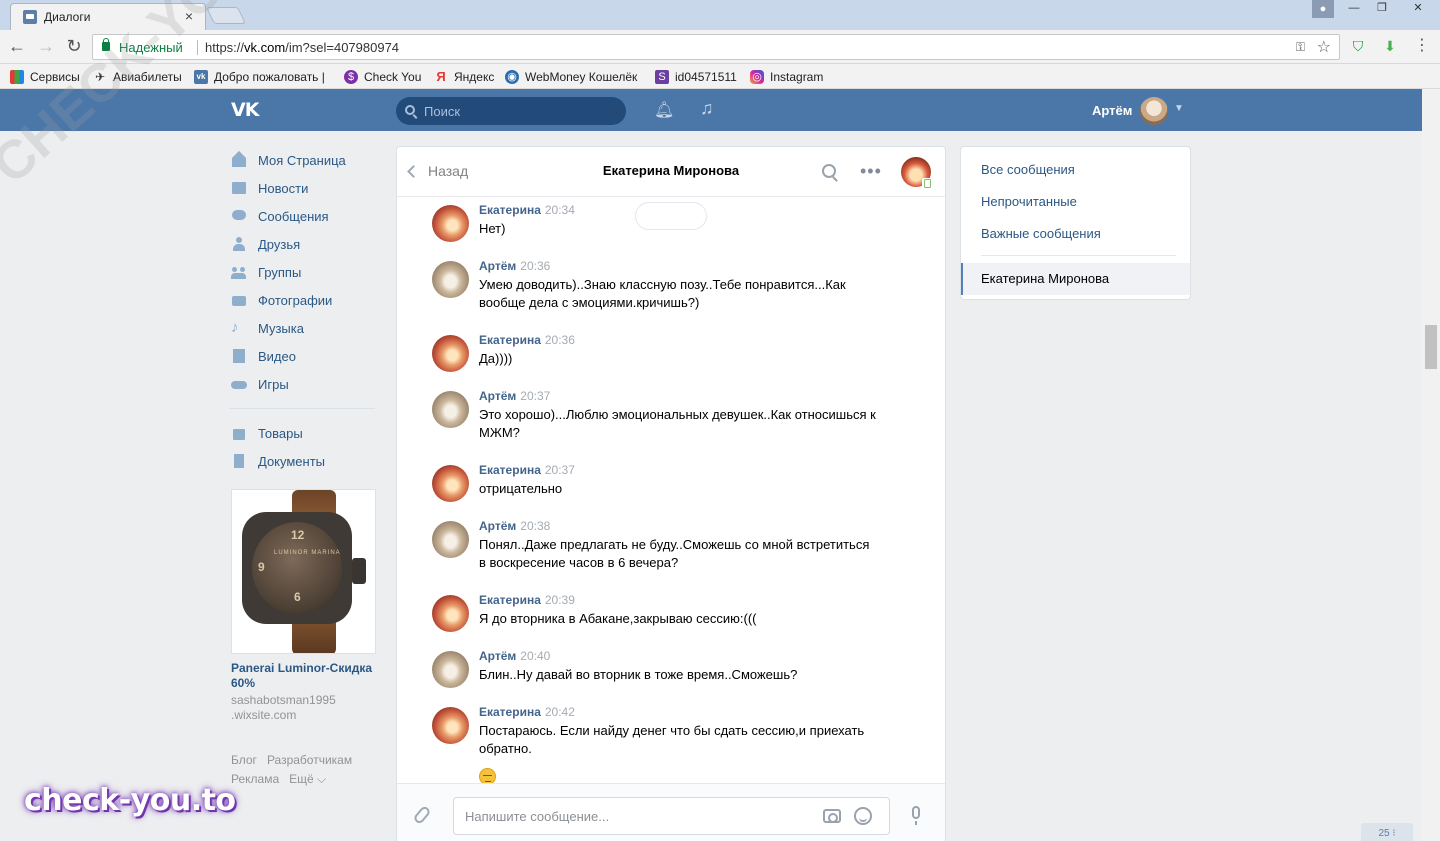 This screenshot has width=1440, height=841. I want to click on bookmark-instagram: ◎ Instagram, so click(786, 76).